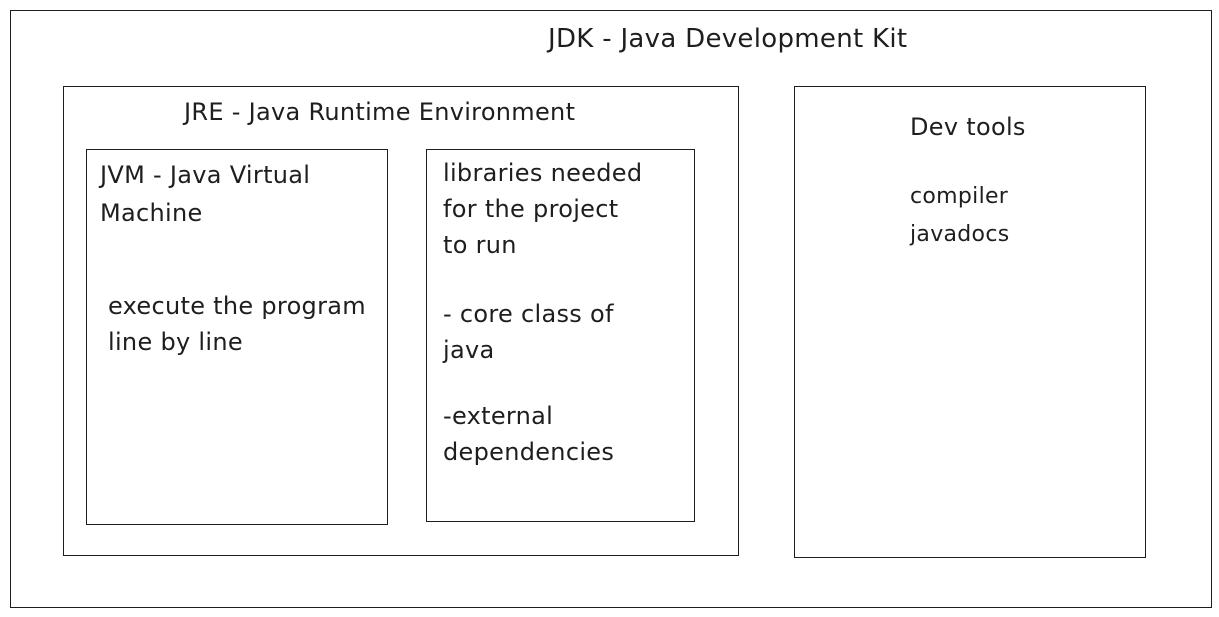 The width and height of the screenshot is (1219, 617). What do you see at coordinates (543, 209) in the screenshot?
I see `libraries-description: libraries needed for the project to run` at bounding box center [543, 209].